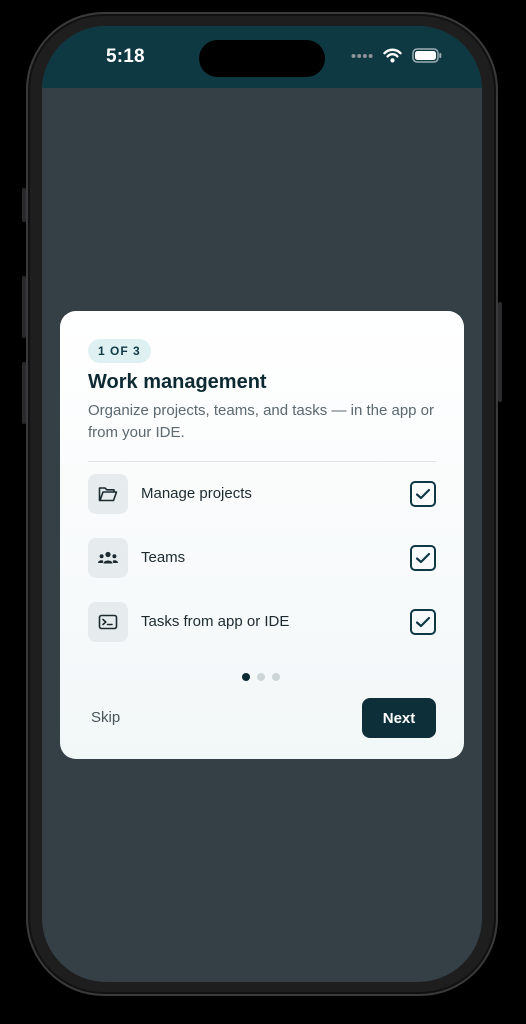  What do you see at coordinates (105, 717) in the screenshot?
I see `skip-button: Skip` at bounding box center [105, 717].